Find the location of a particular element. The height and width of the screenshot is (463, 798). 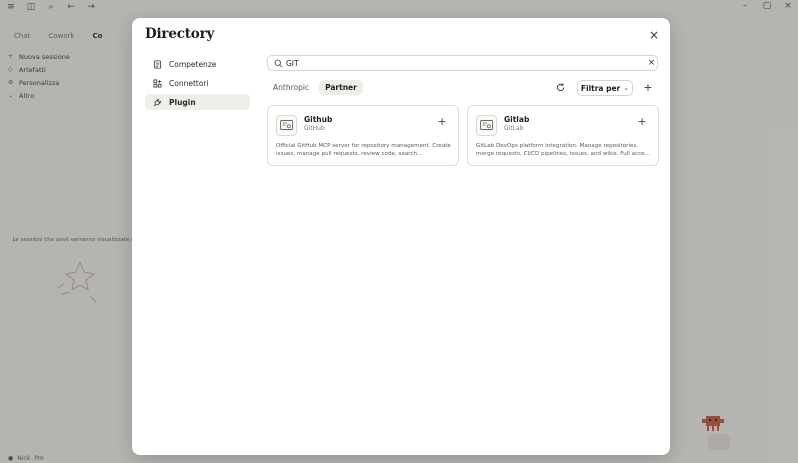

nav-item-label: Competenze is located at coordinates (193, 64).